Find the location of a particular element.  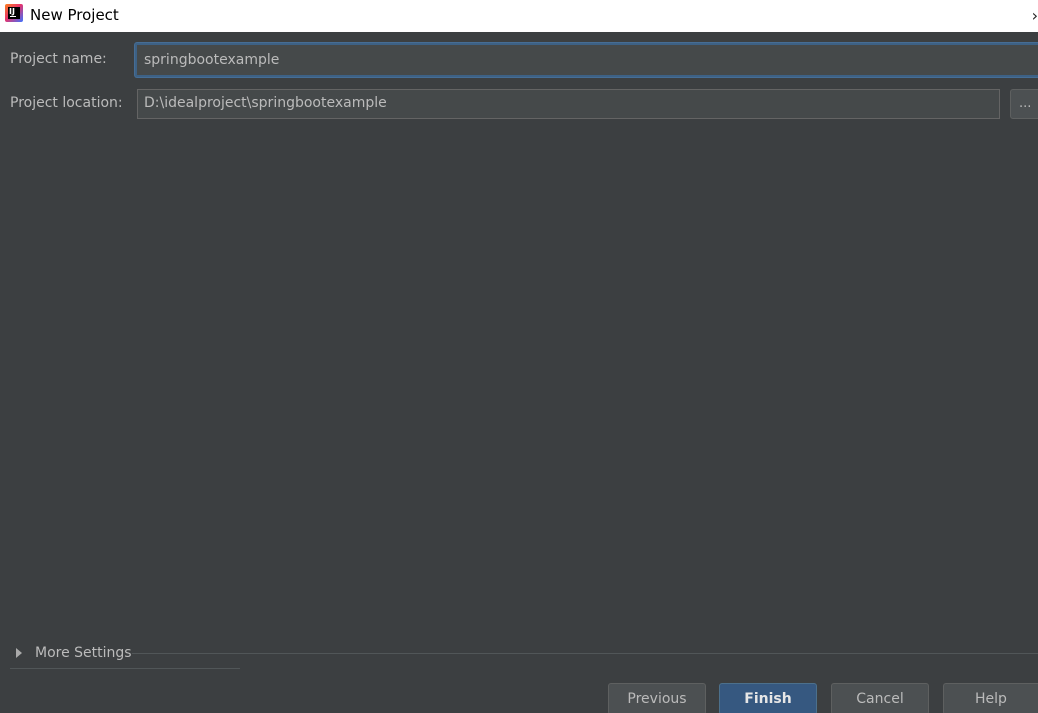

project-location-input: D:\idealproject\springbootexample is located at coordinates (568, 104).